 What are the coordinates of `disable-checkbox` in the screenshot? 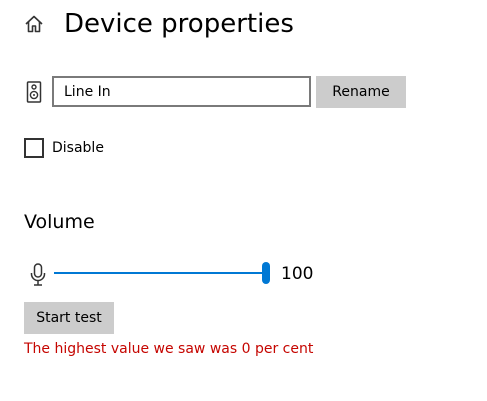 It's located at (34, 148).